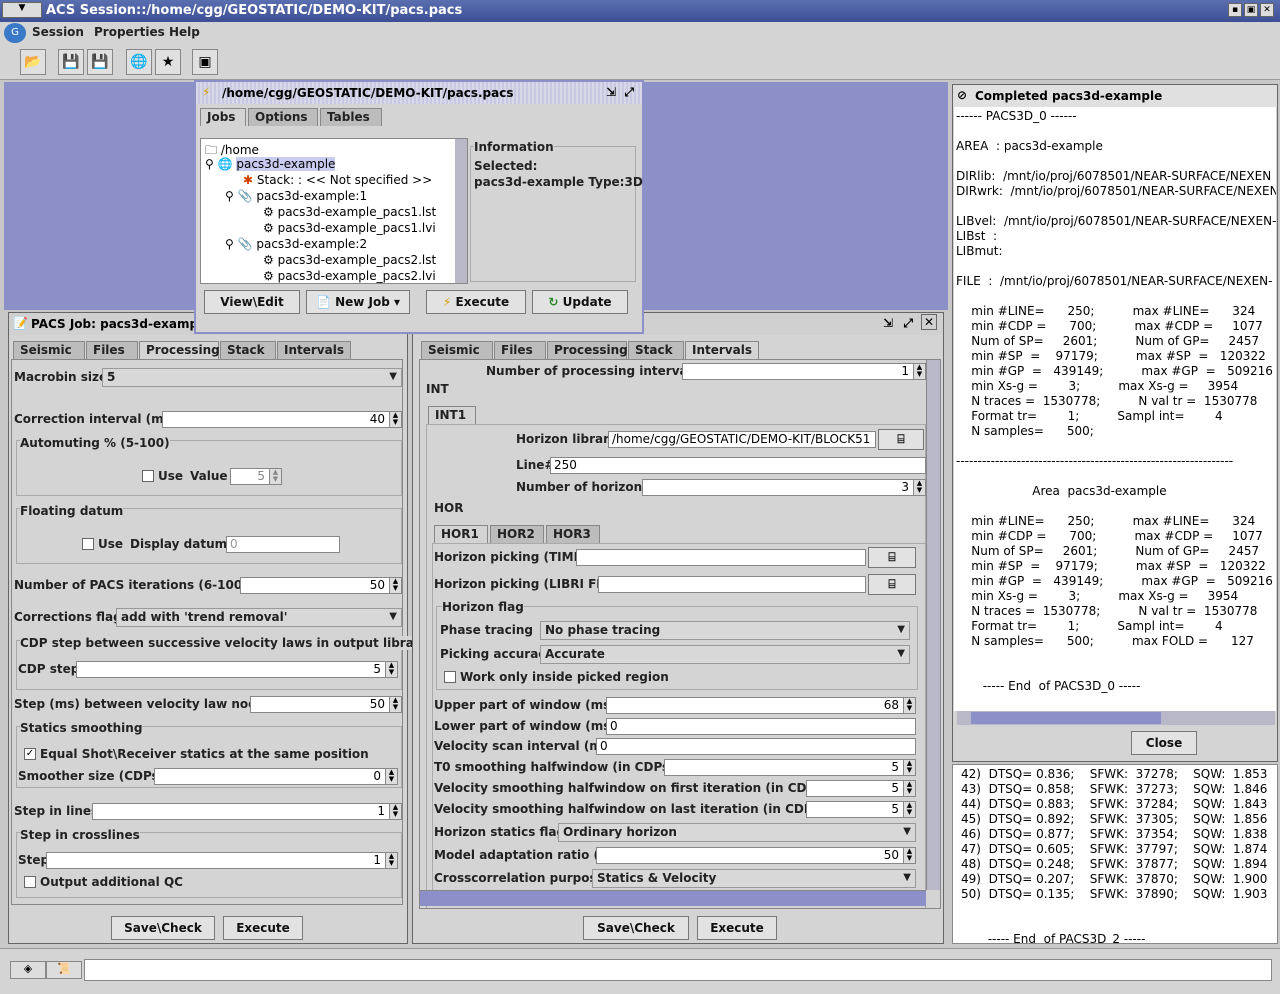  Describe the element at coordinates (933, 625) in the screenshot. I see `vertical-scrollbar` at that location.